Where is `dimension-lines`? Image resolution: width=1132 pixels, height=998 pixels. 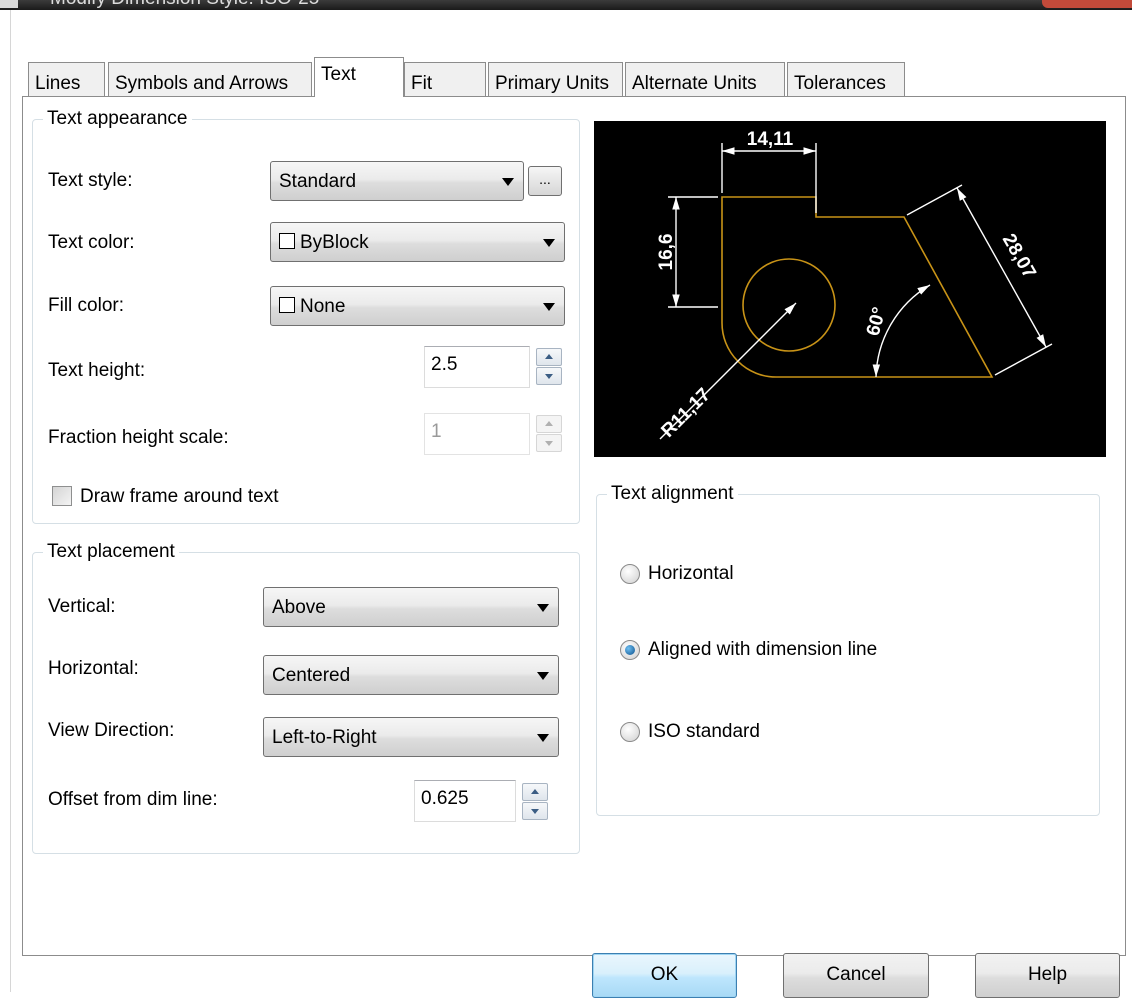 dimension-lines is located at coordinates (856, 291).